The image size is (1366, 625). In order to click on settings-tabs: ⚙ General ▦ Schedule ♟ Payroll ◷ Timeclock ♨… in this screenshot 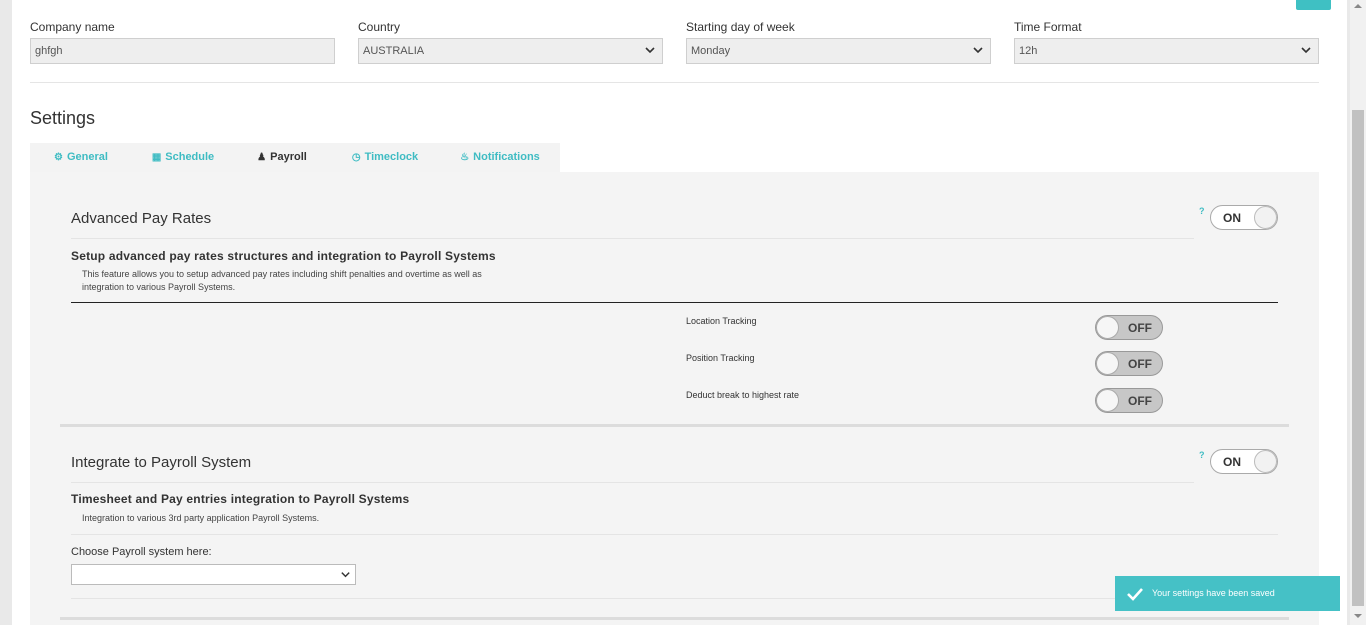, I will do `click(295, 157)`.